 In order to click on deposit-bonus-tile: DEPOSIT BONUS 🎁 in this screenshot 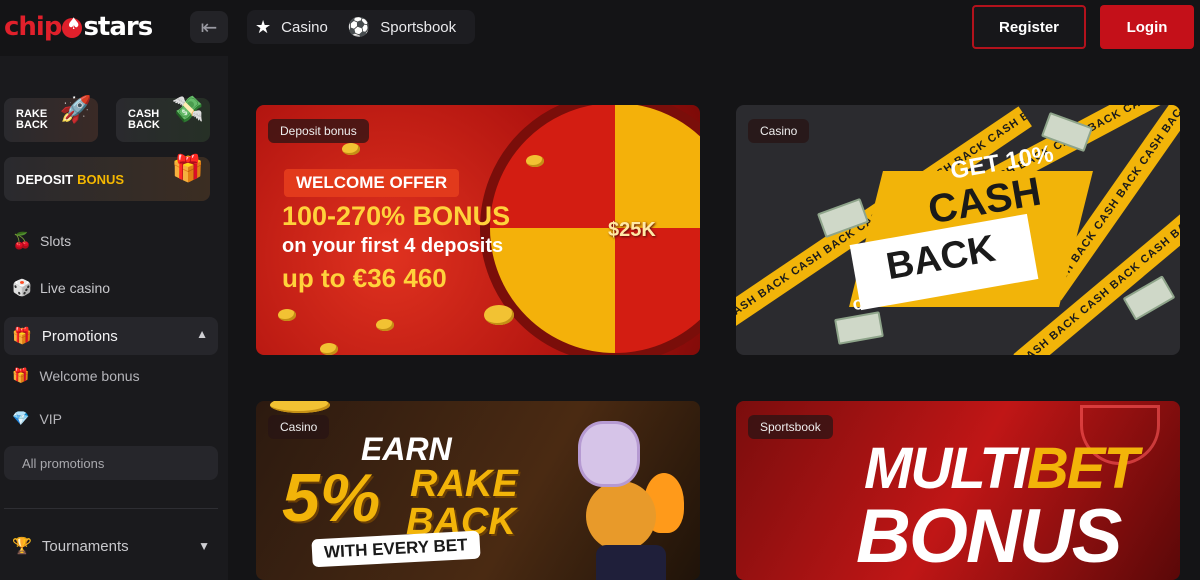, I will do `click(107, 177)`.